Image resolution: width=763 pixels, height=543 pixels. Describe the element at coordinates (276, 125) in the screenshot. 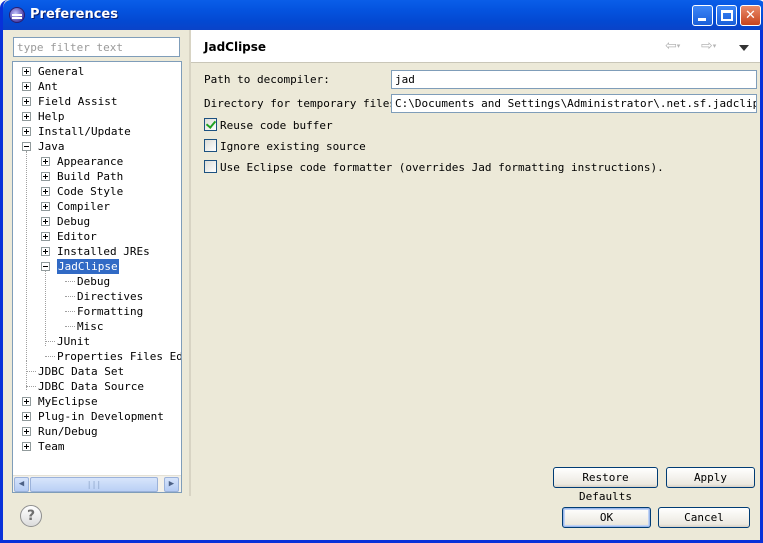

I see `reuse-code-buffer-label: Reuse code buffer` at that location.